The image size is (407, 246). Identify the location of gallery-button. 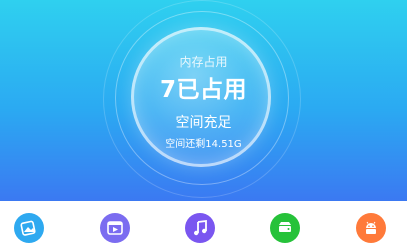
(29, 228).